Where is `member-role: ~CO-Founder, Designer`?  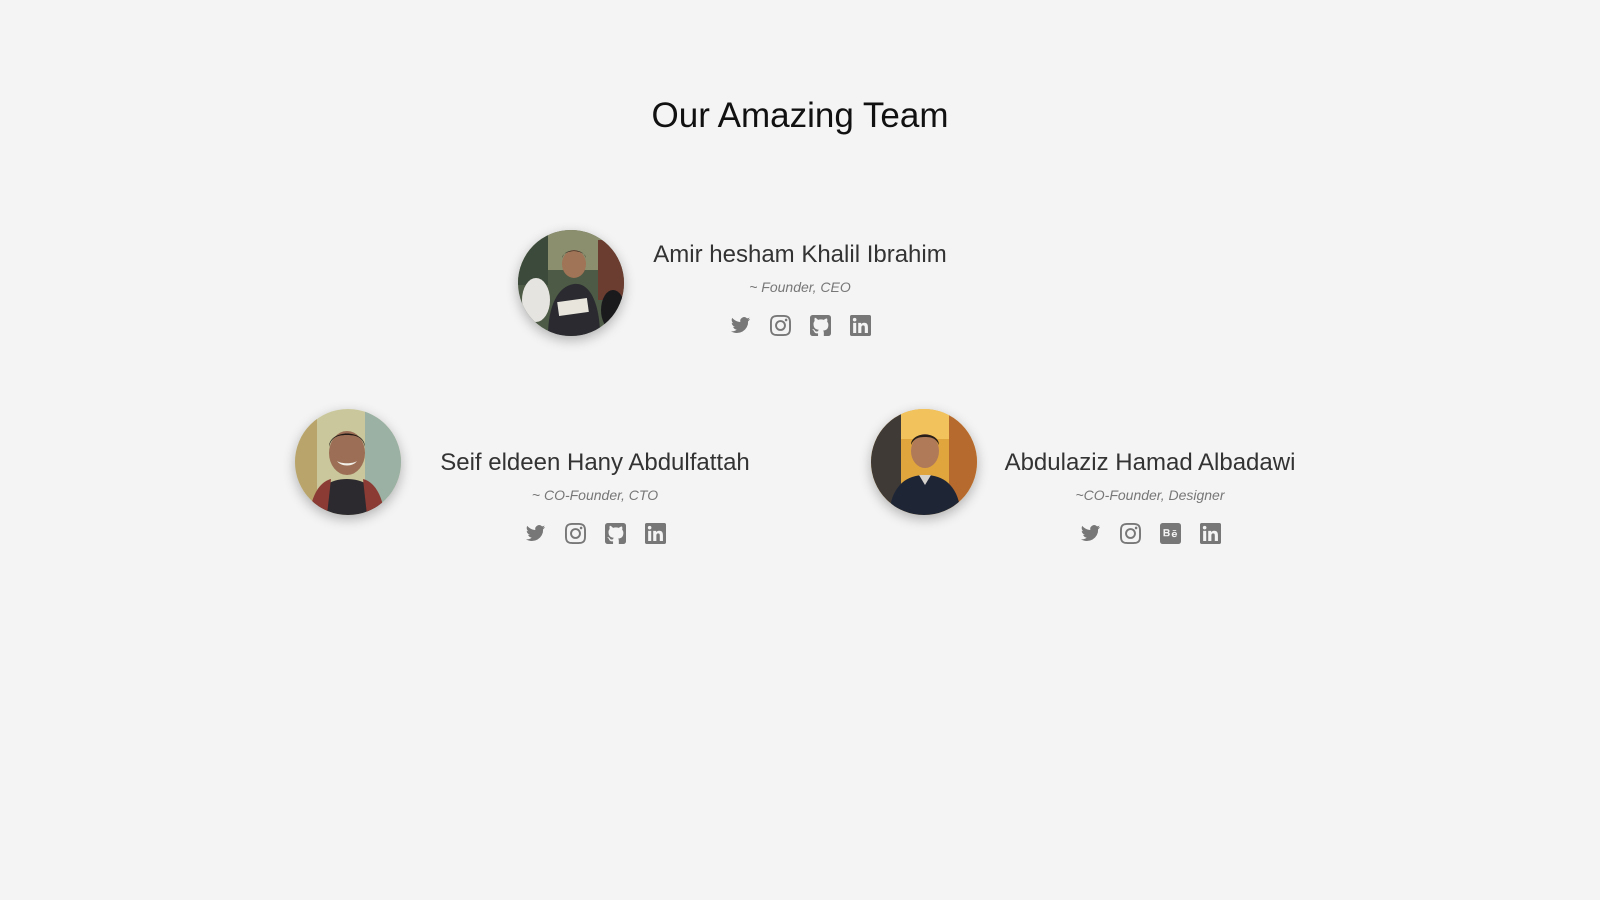 member-role: ~CO-Founder, Designer is located at coordinates (1150, 495).